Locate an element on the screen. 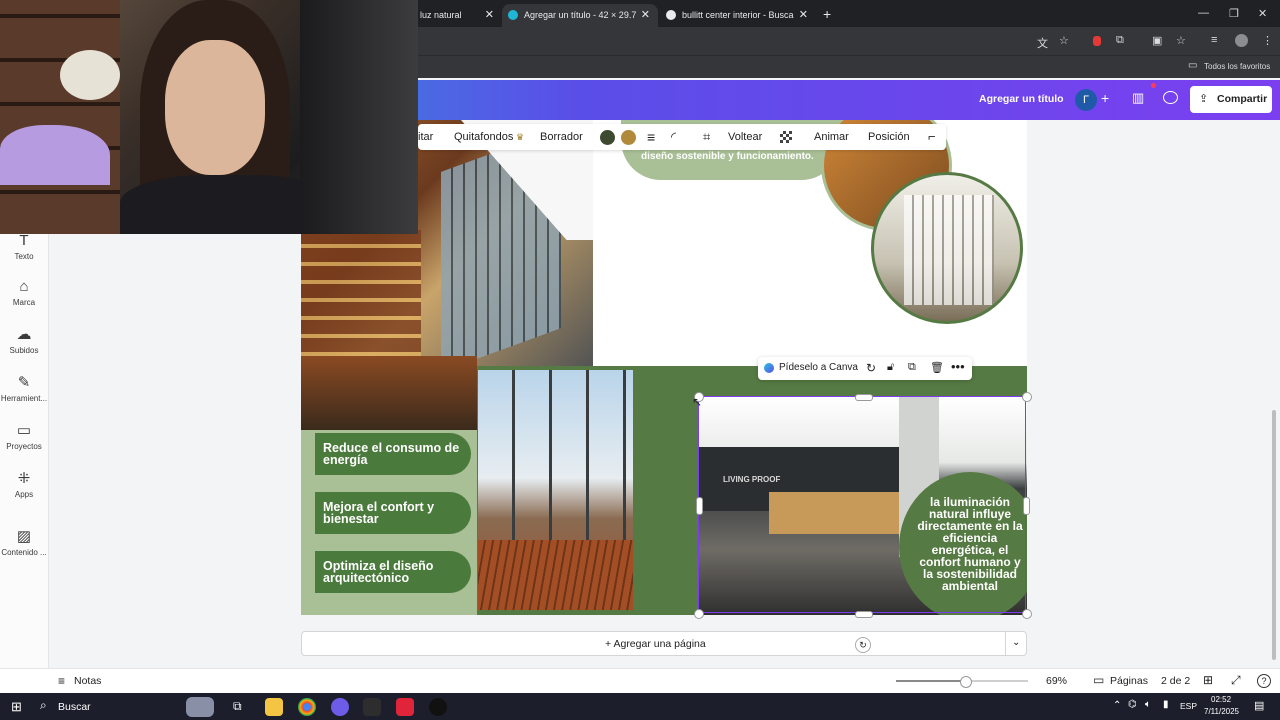 This screenshot has width=1280, height=720. notifications-icon: ▤ is located at coordinates (1259, 705).